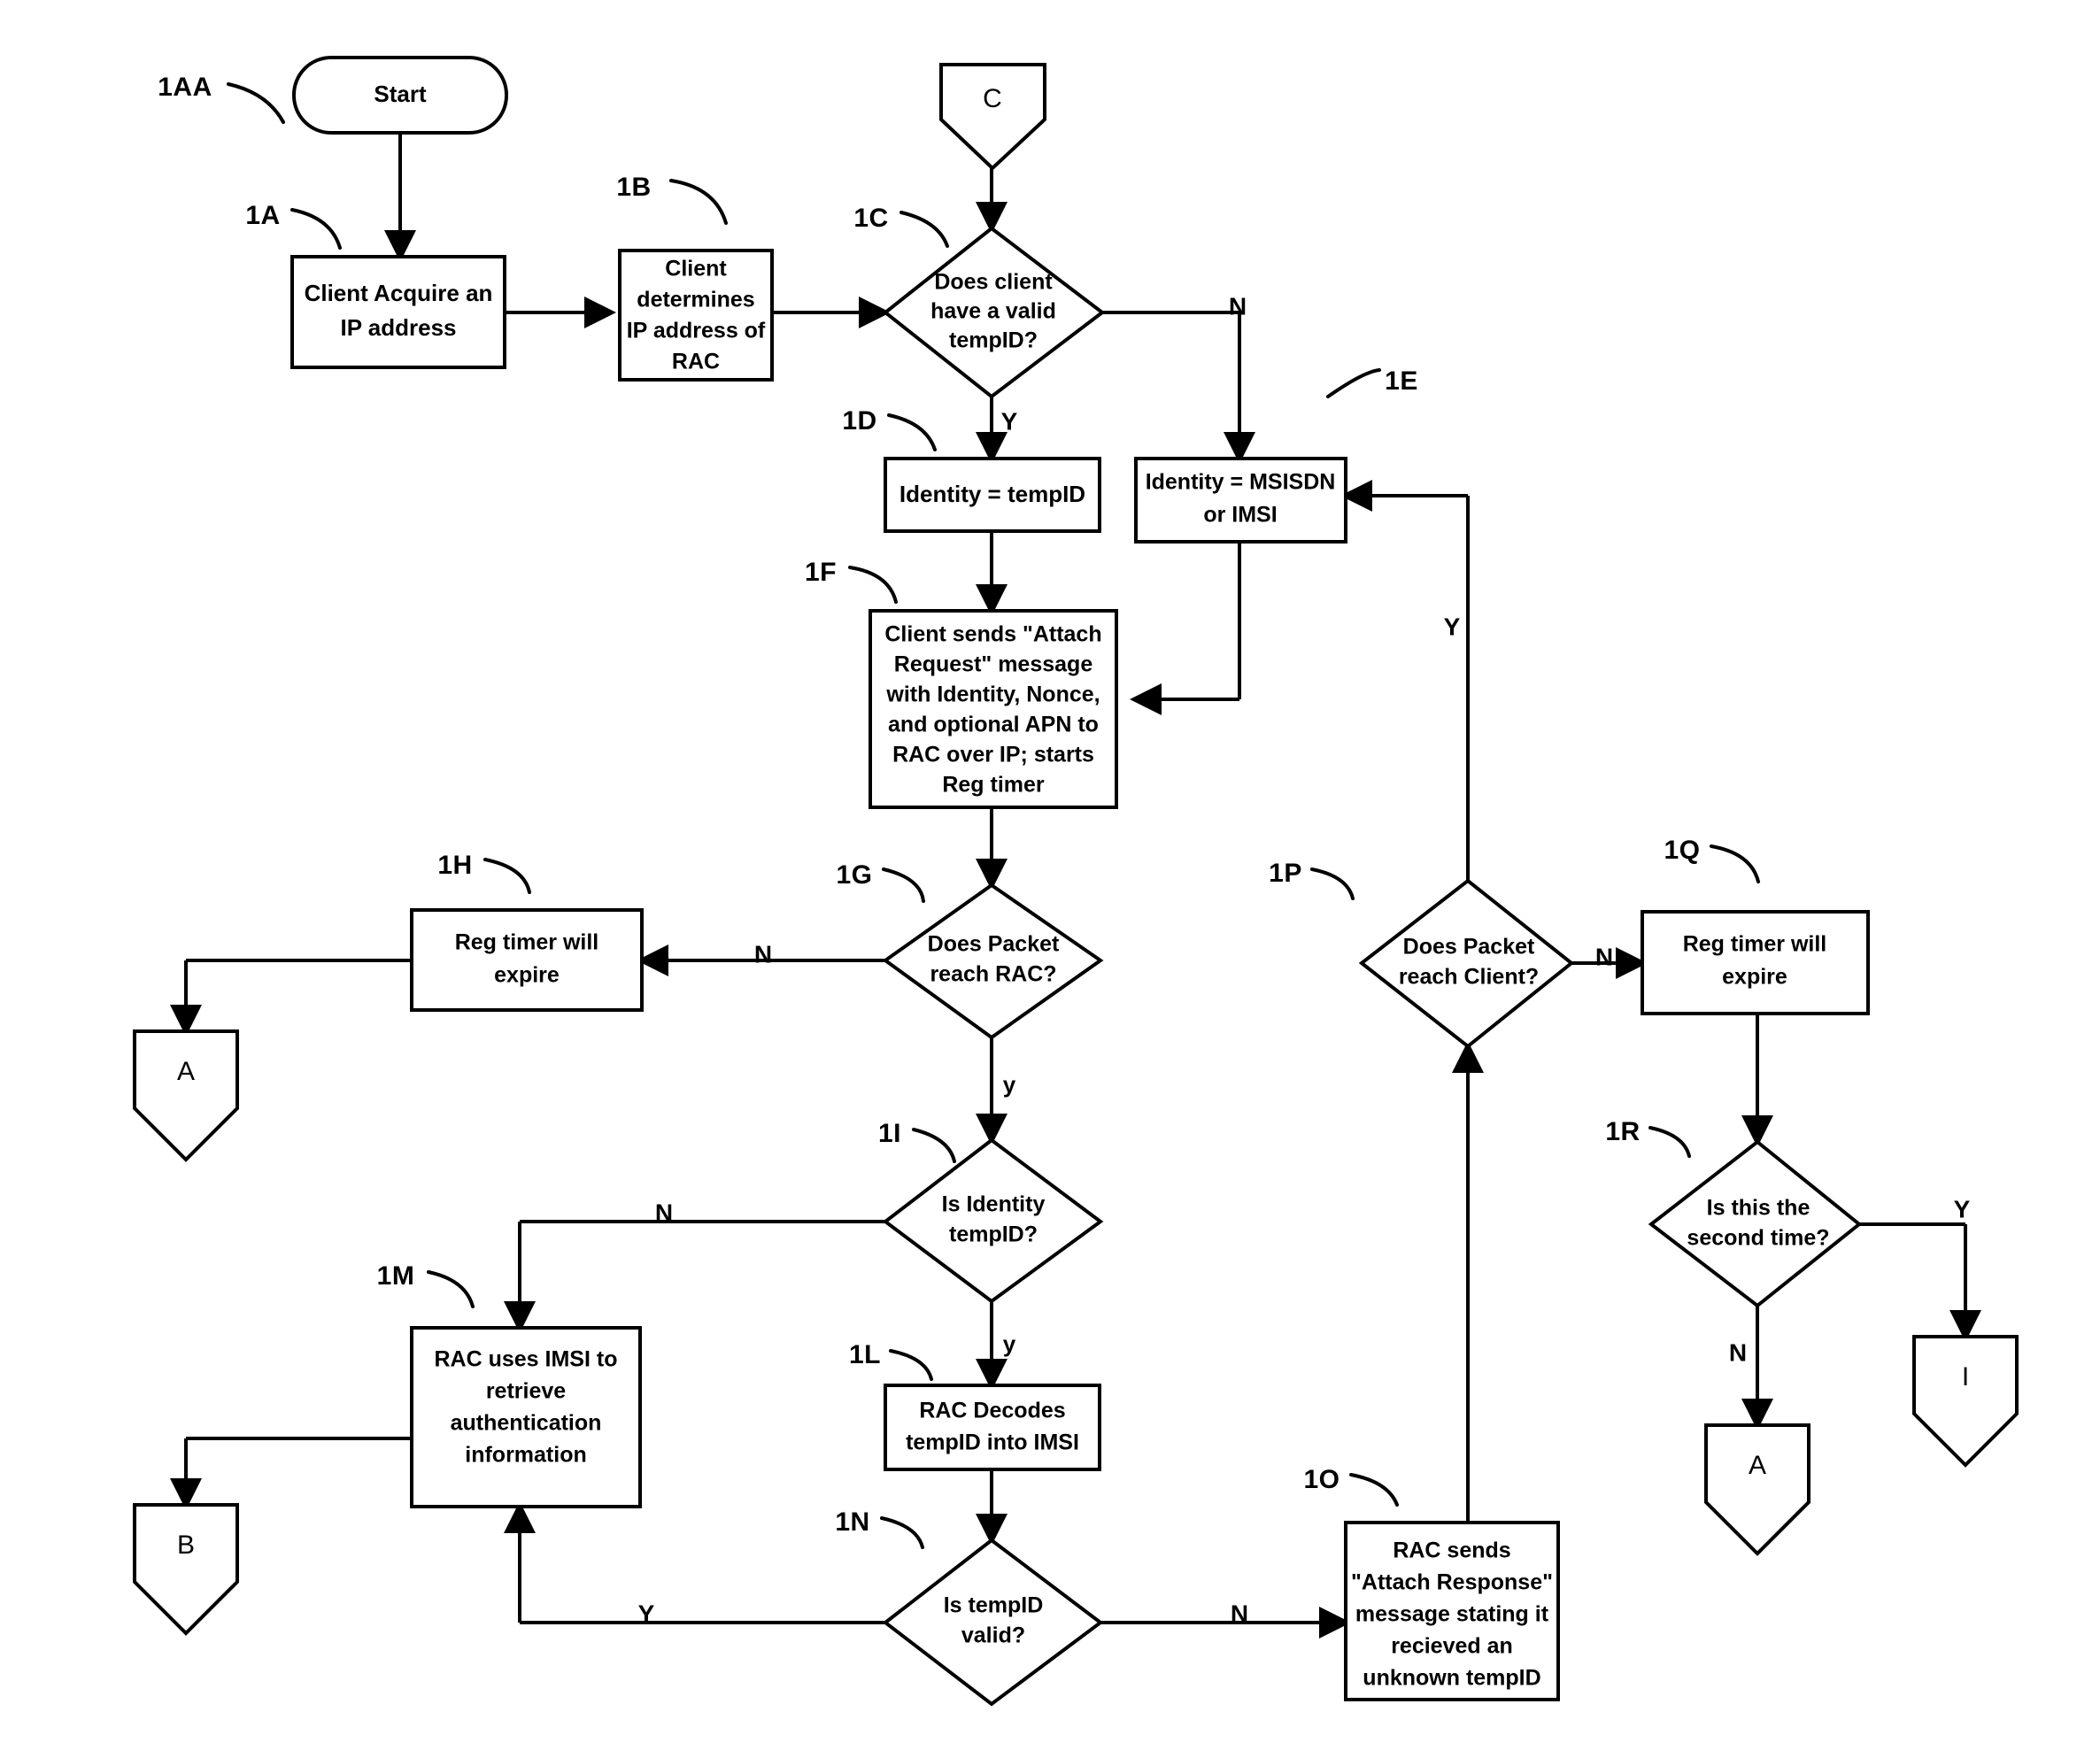 This screenshot has height=1758, width=2100. What do you see at coordinates (696, 300) in the screenshot?
I see `node-determine-rac-line2: determines` at bounding box center [696, 300].